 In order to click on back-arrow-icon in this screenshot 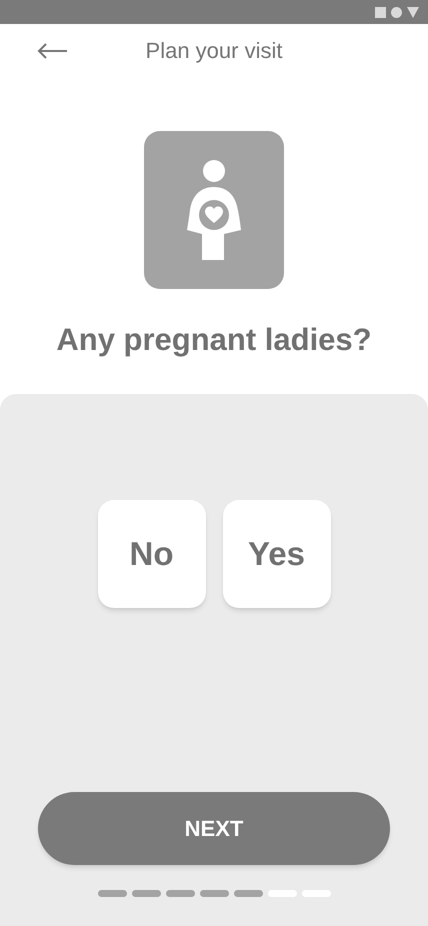, I will do `click(52, 51)`.